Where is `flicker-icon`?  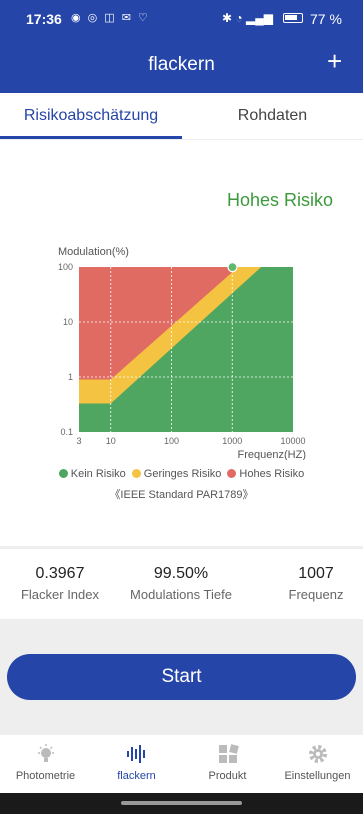
flicker-icon is located at coordinates (135, 754).